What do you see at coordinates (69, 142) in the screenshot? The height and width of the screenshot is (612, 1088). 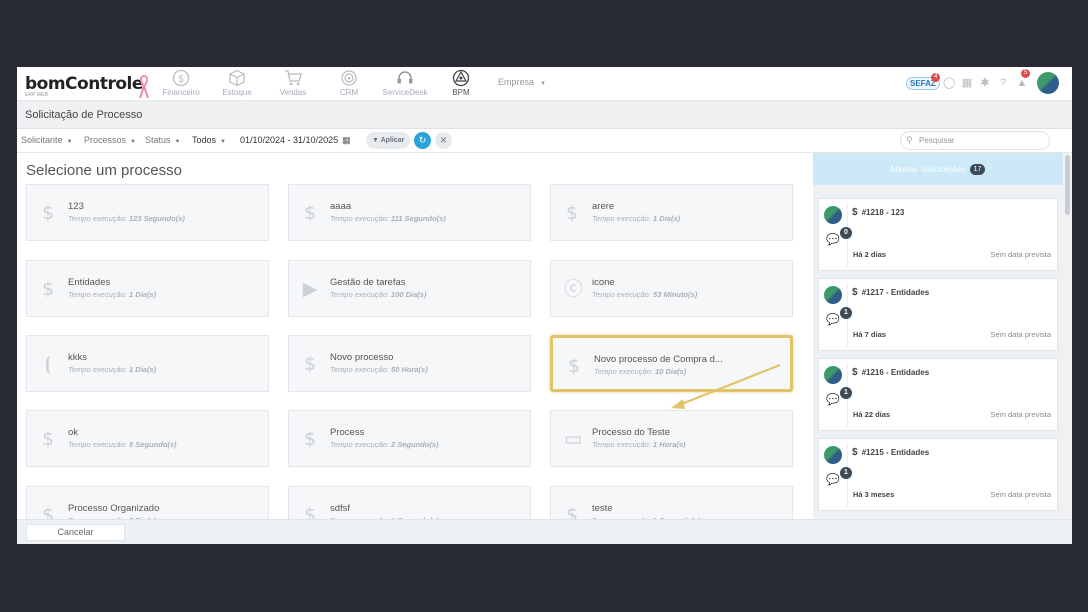 I see `caret-down-icon: ▼` at bounding box center [69, 142].